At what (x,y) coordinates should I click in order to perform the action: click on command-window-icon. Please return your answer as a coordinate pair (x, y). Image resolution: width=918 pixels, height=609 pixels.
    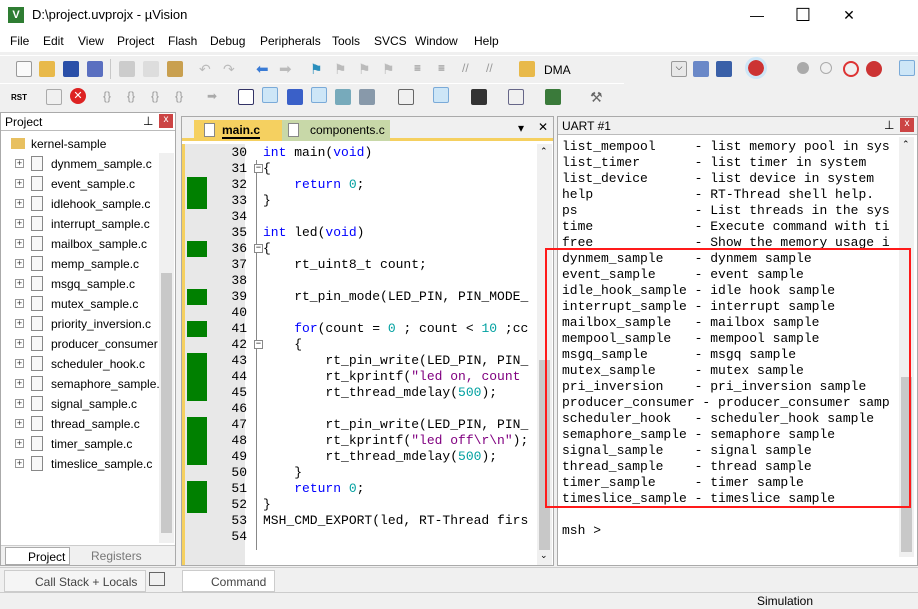
    Looking at the image, I should click on (246, 97).